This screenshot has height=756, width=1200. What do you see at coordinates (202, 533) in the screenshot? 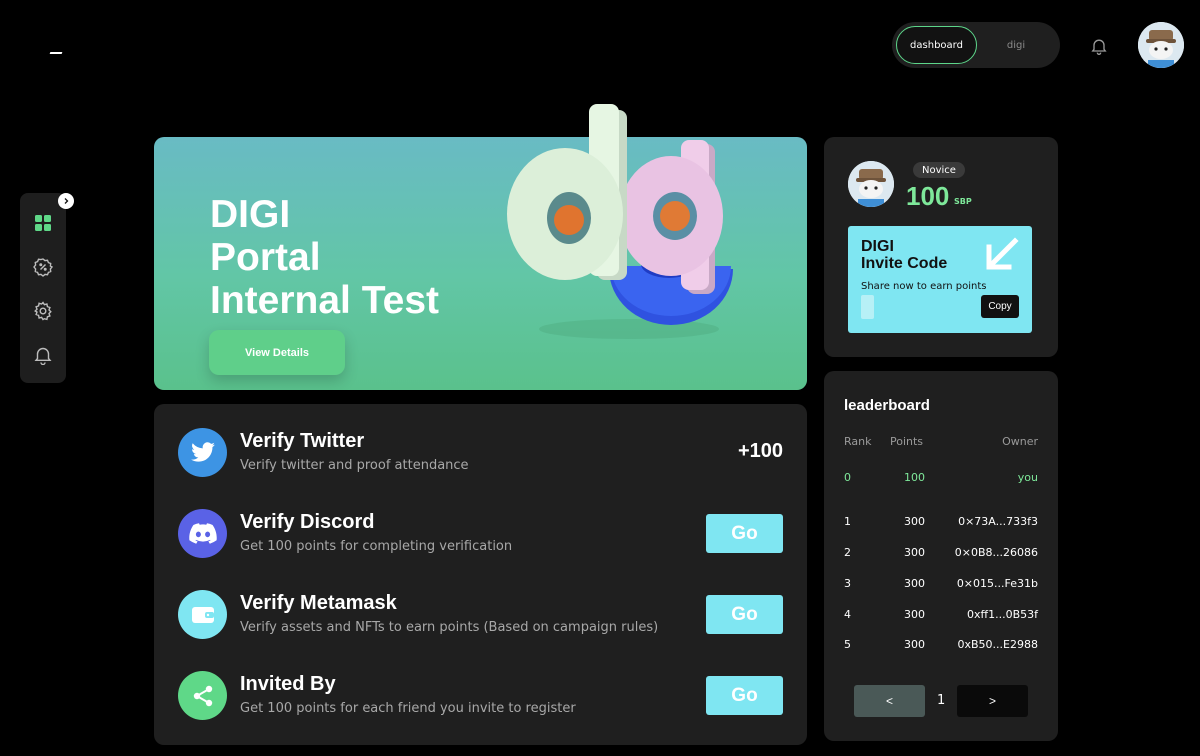
I see `discord-icon` at bounding box center [202, 533].